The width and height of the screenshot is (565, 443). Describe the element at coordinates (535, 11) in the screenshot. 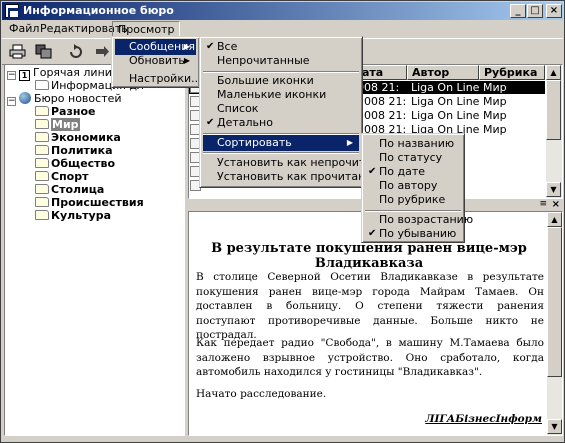

I see `maximize-button: □` at that location.